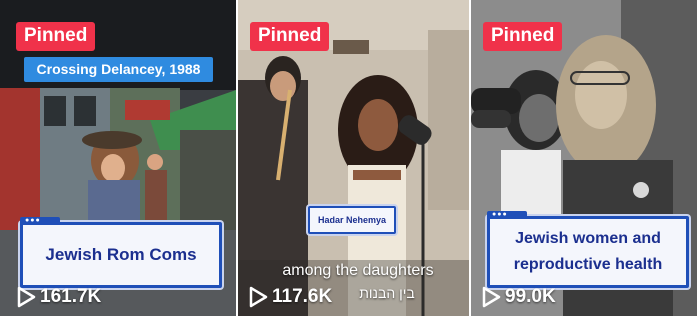  I want to click on view-count: 161.7K, so click(58, 297).